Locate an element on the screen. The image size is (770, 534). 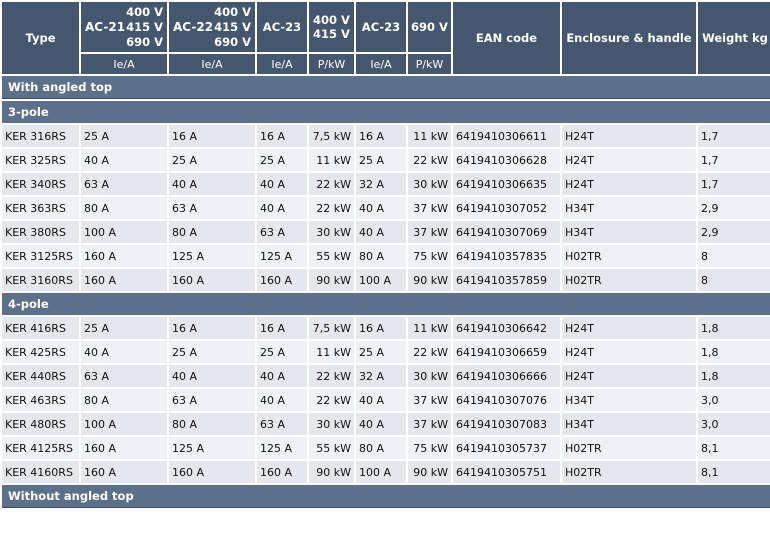
col-enclosure: Enclosure & handle is located at coordinates (629, 38).